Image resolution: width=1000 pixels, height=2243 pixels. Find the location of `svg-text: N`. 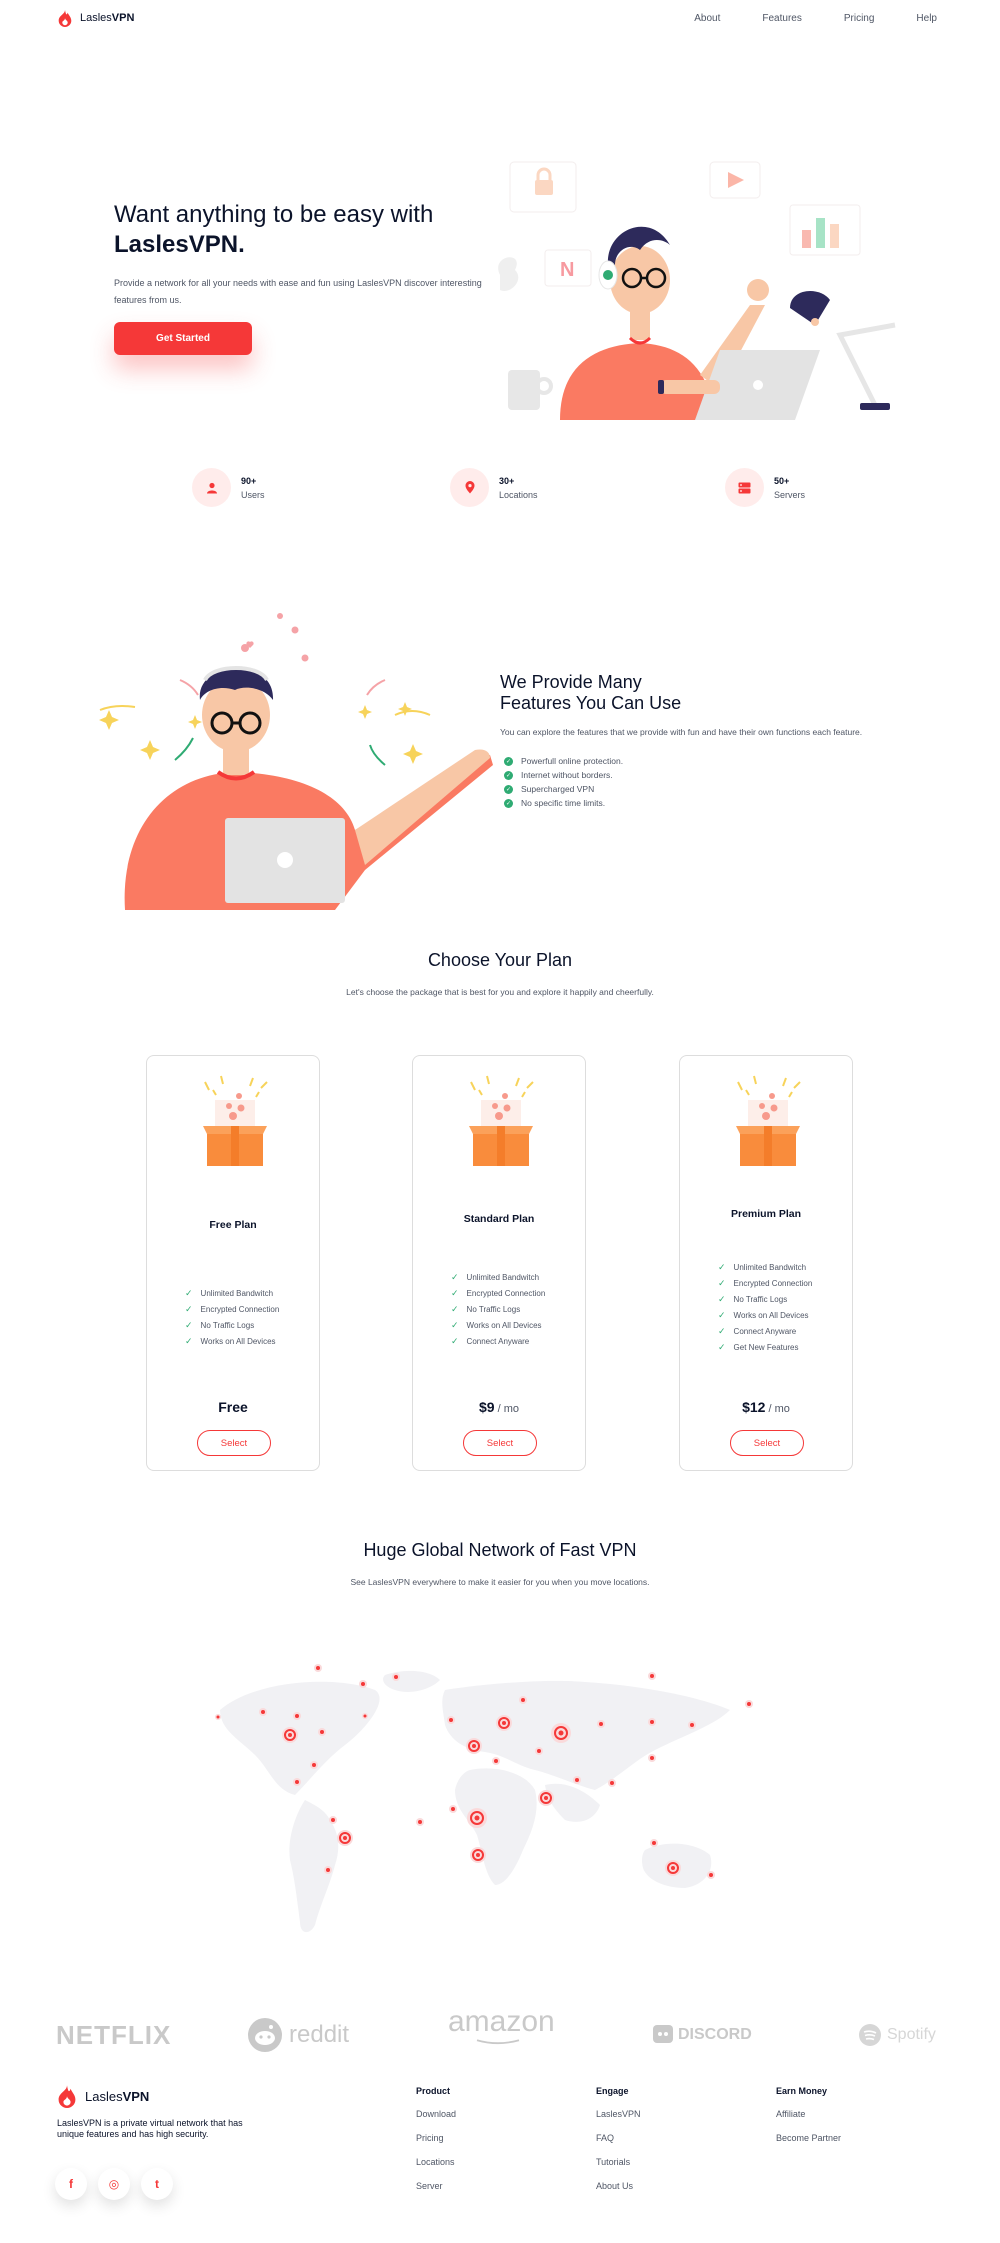

svg-text: N is located at coordinates (567, 270).